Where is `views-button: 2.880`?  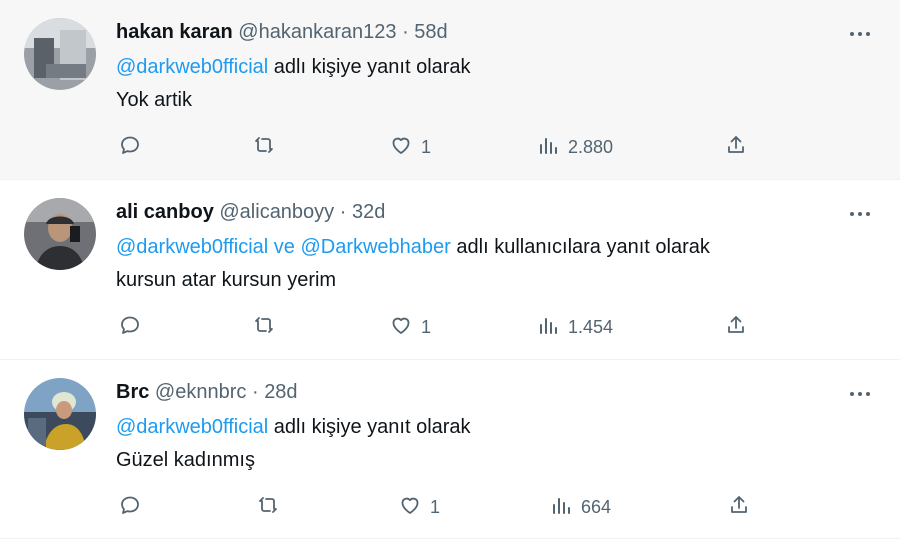 views-button: 2.880 is located at coordinates (574, 147).